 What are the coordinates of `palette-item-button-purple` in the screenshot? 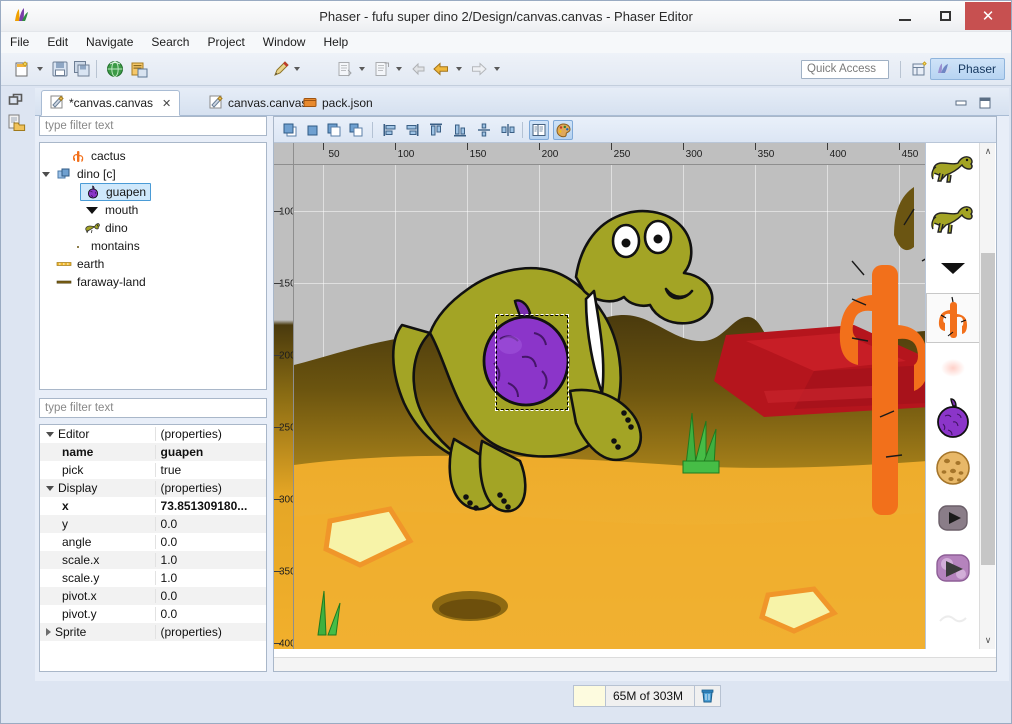 It's located at (953, 568).